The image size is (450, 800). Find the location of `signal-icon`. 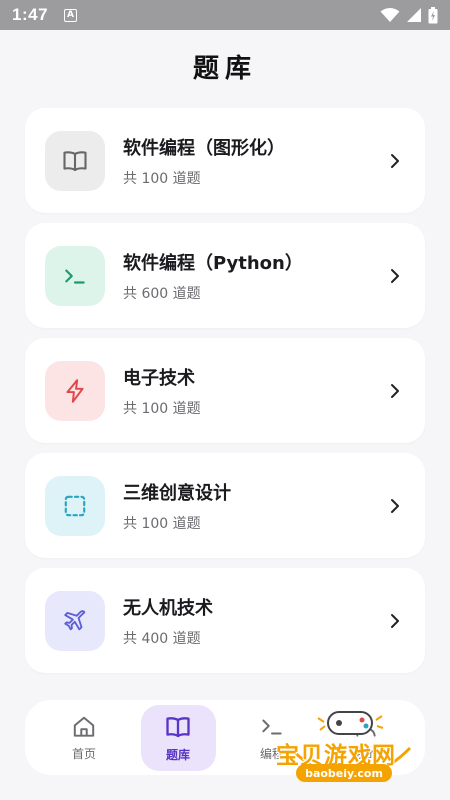

signal-icon is located at coordinates (414, 15).